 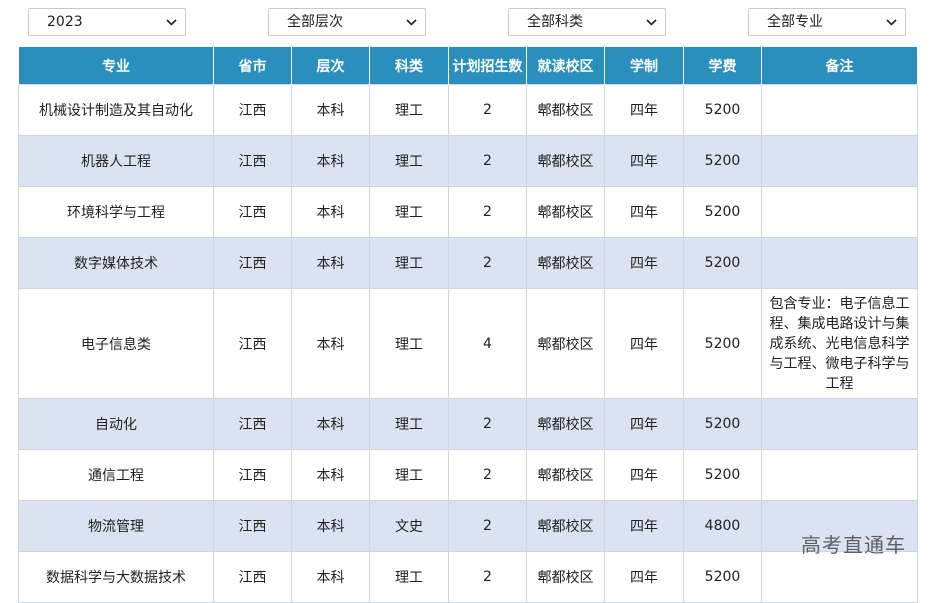 I want to click on cell-tuition: 4800, so click(x=722, y=526).